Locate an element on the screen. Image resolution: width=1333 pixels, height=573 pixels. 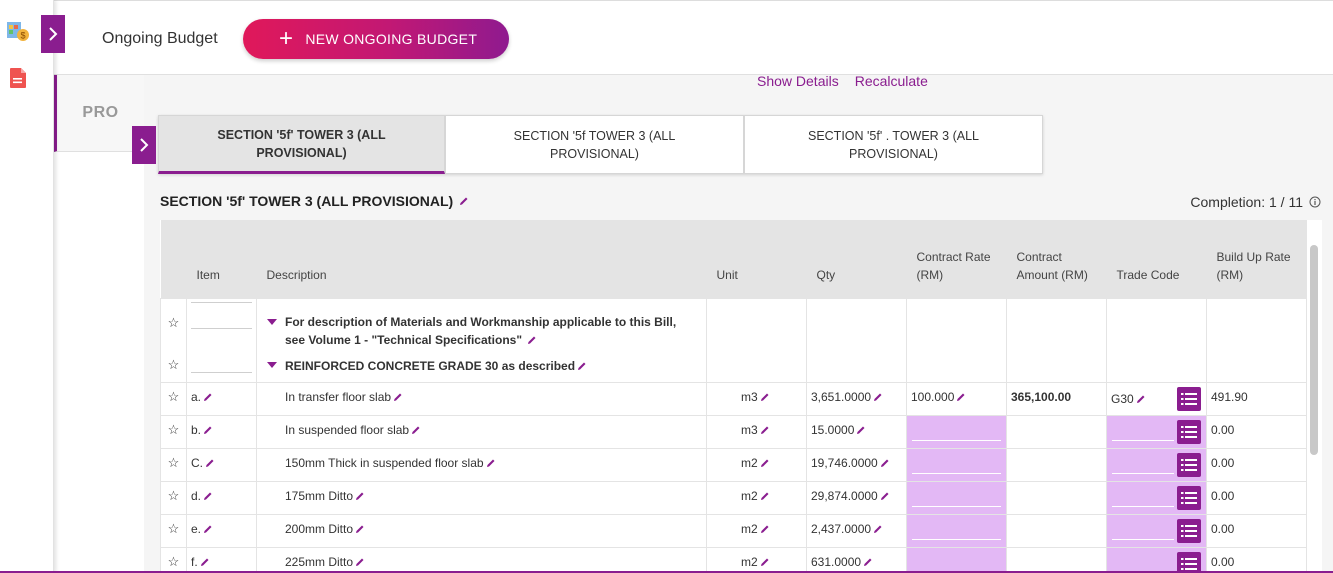
description-text: 175mm Ditto is located at coordinates (319, 495).